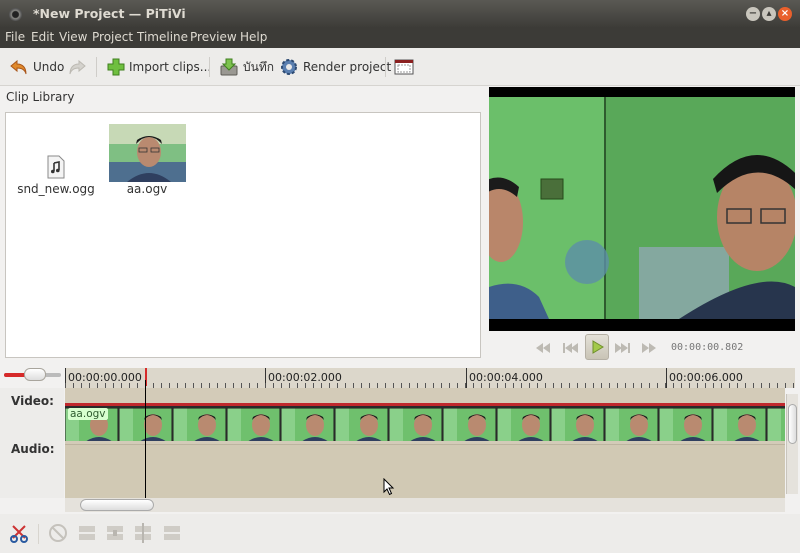 This screenshot has width=800, height=553. Describe the element at coordinates (115, 533) in the screenshot. I see `link-icon` at that location.